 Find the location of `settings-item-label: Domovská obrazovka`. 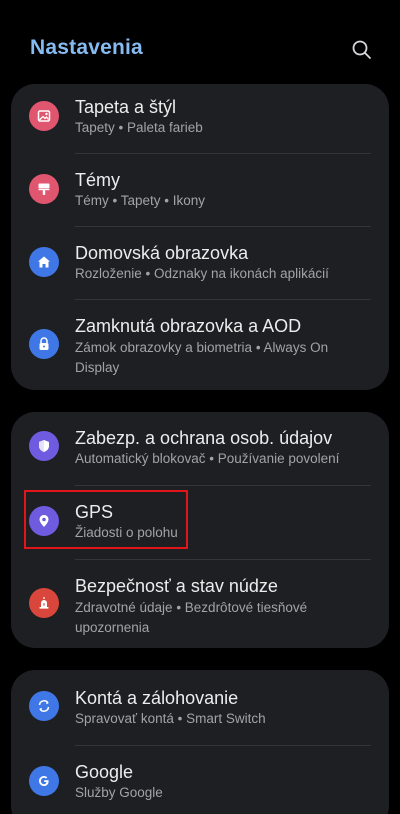

settings-item-label: Domovská obrazovka is located at coordinates (162, 253).